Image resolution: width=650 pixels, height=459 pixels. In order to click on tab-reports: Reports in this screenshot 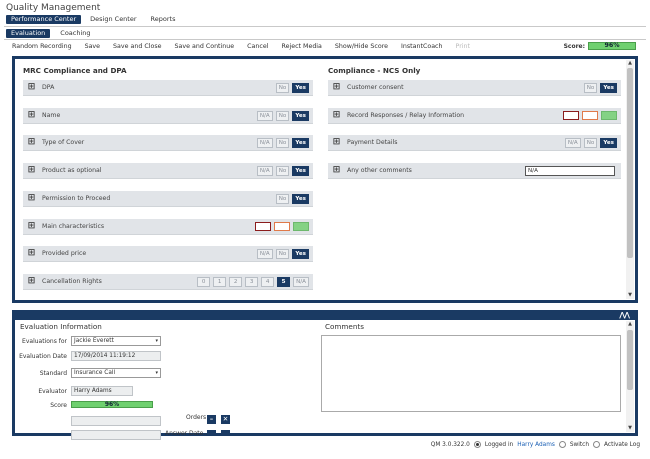, I will do `click(163, 19)`.